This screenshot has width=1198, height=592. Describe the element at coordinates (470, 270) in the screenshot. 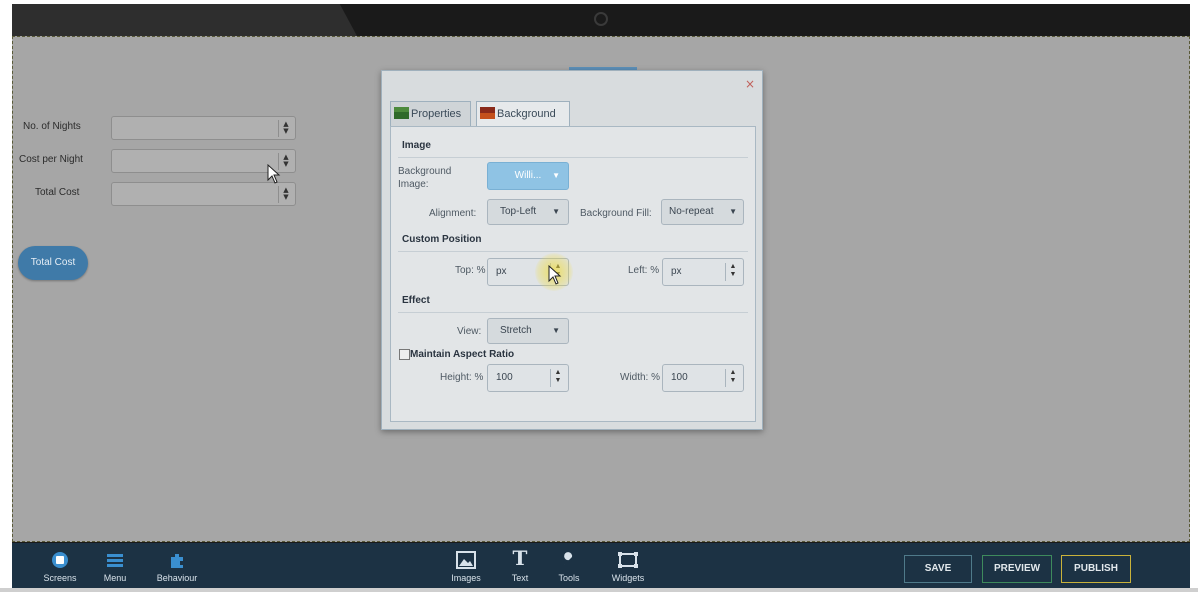

I see `top-label: Top: %` at that location.